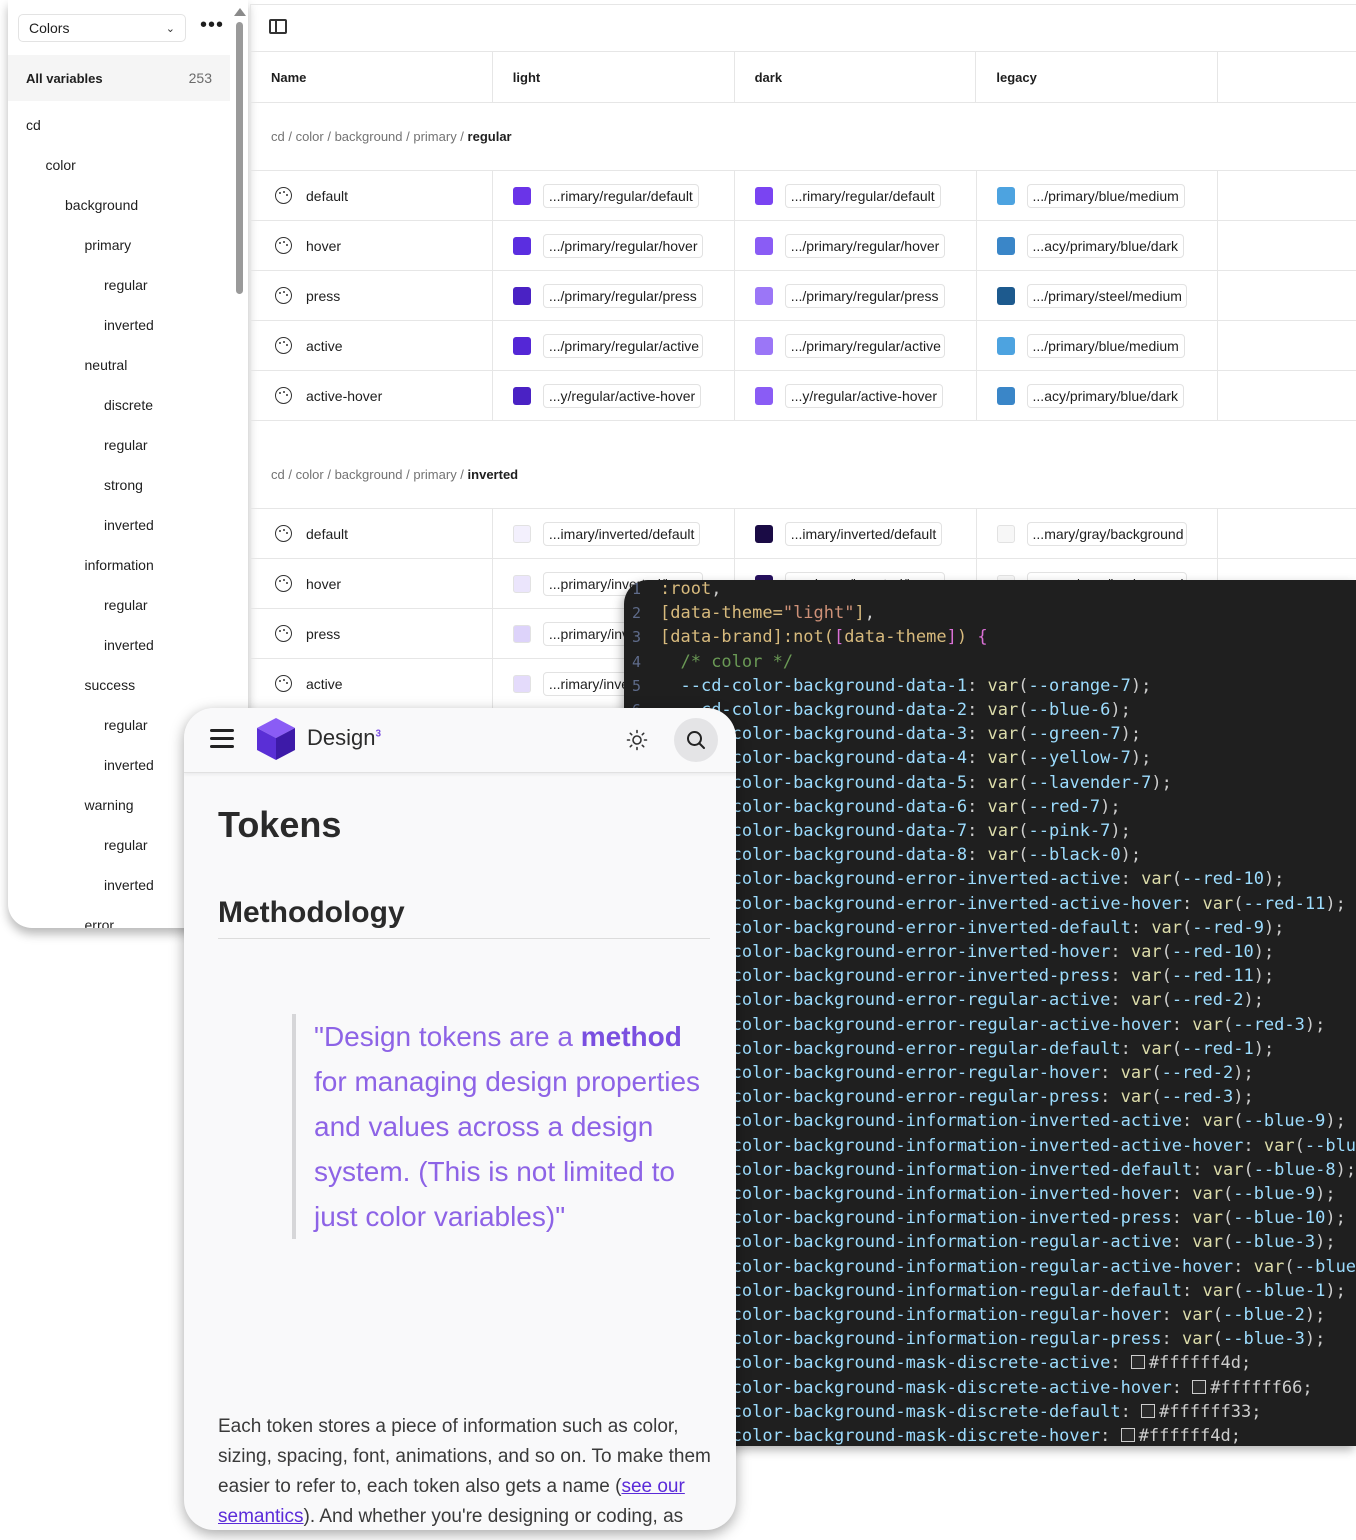  I want to click on code-line: 2 [data-theme="light"],, so click(749, 613).